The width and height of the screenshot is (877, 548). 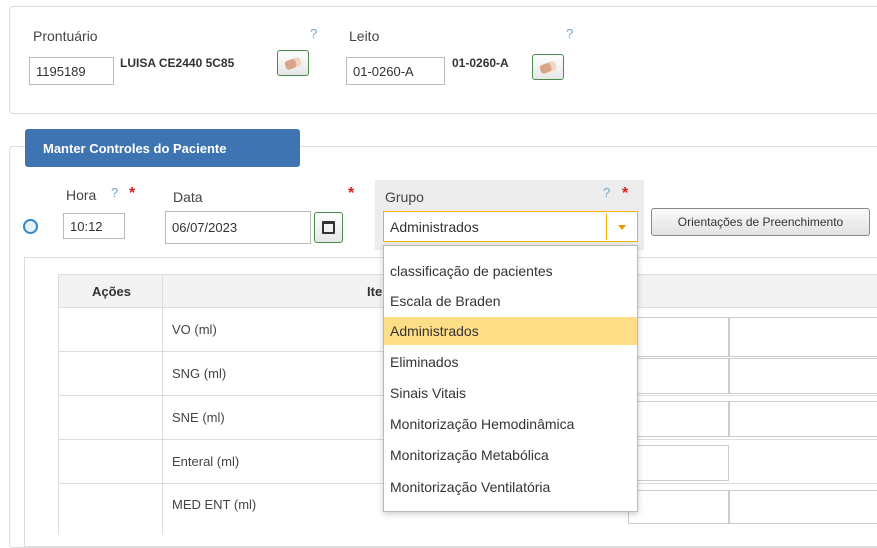 What do you see at coordinates (510, 455) in the screenshot?
I see `dropdown-option: Monitorização Metabólica` at bounding box center [510, 455].